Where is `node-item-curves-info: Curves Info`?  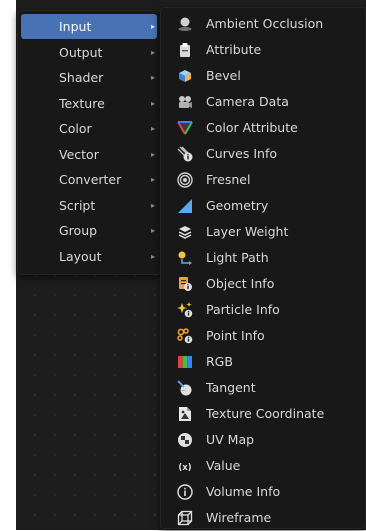
node-item-curves-info: Curves Info is located at coordinates (263, 154).